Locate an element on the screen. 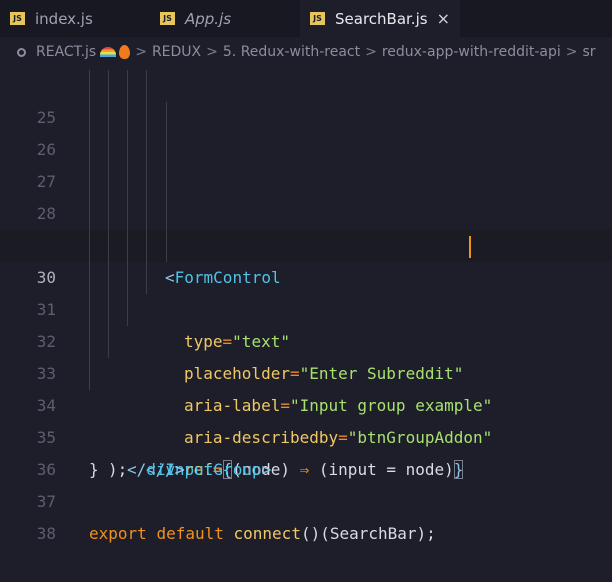  code-line: 38 is located at coordinates (306, 514).